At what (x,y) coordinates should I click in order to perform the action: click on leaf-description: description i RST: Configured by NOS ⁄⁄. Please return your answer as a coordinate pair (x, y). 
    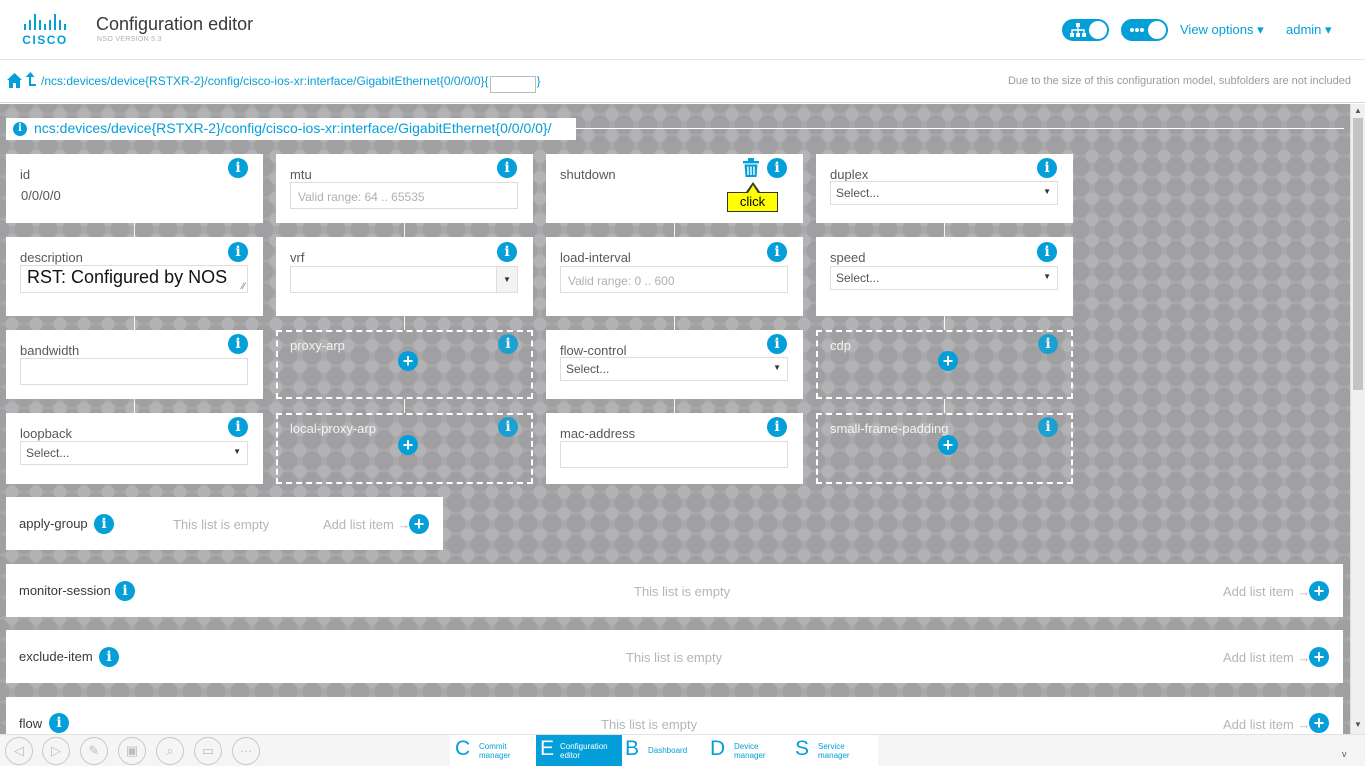
    Looking at the image, I should click on (134, 276).